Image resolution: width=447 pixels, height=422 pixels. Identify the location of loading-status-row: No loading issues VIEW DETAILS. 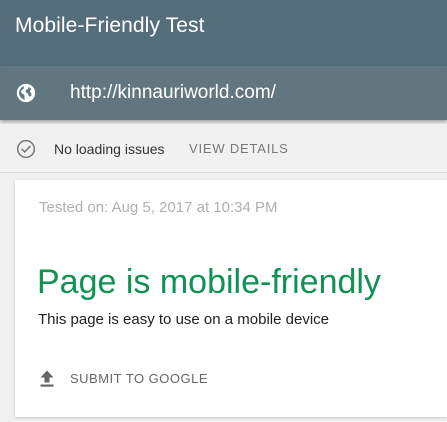
(223, 148).